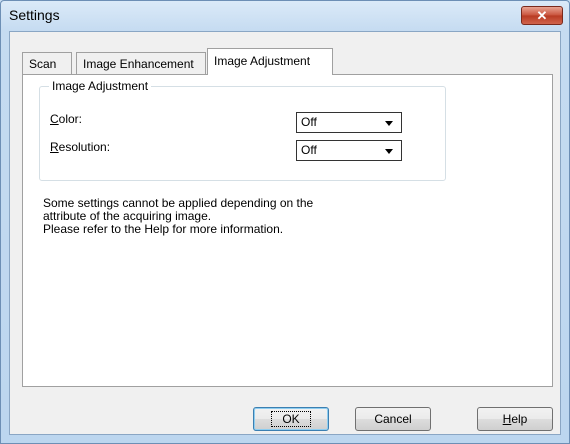 The width and height of the screenshot is (570, 444). Describe the element at coordinates (519, 419) in the screenshot. I see `help-label: elp` at that location.